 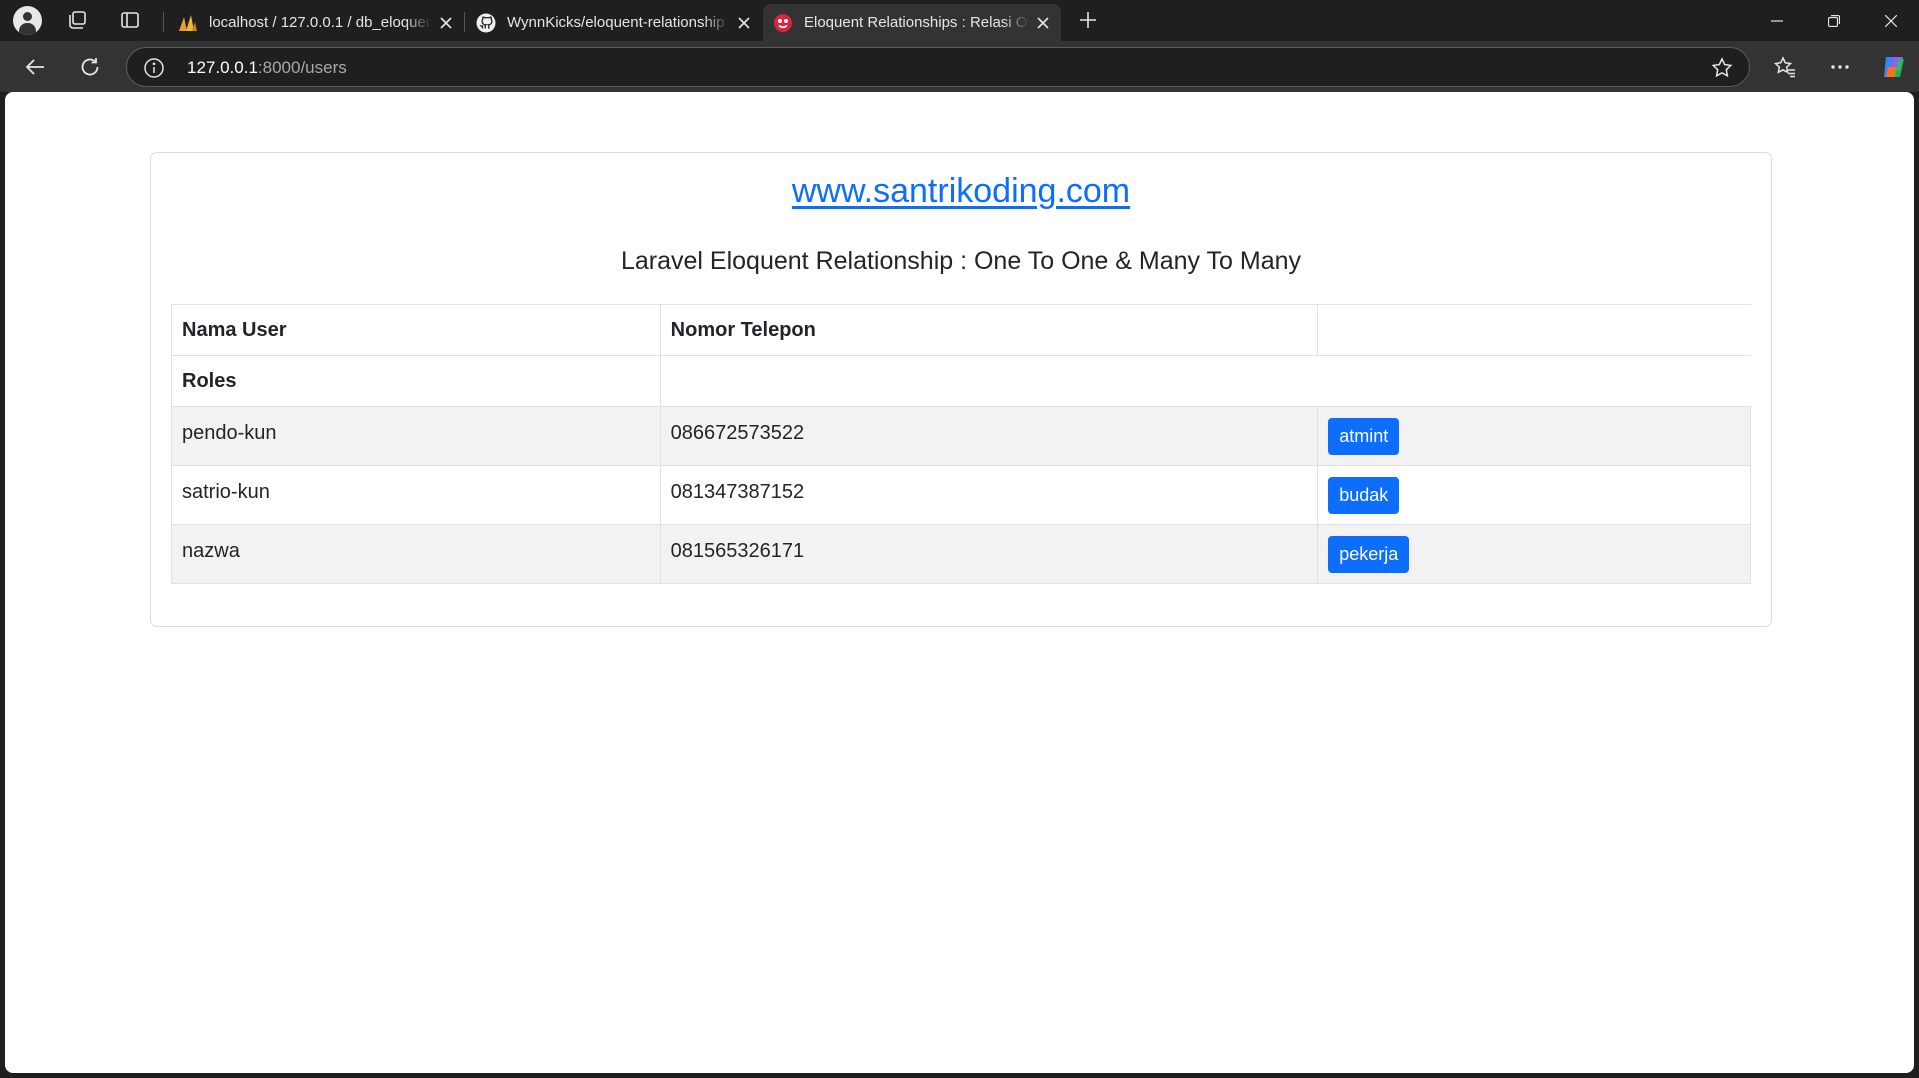 I want to click on user-roles: atmint, so click(x=1534, y=436).